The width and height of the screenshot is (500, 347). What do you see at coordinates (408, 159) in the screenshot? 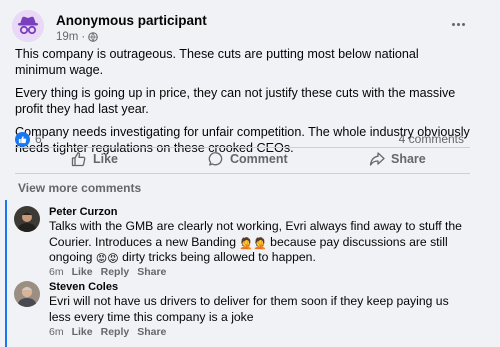
I see `share-label: Share` at bounding box center [408, 159].